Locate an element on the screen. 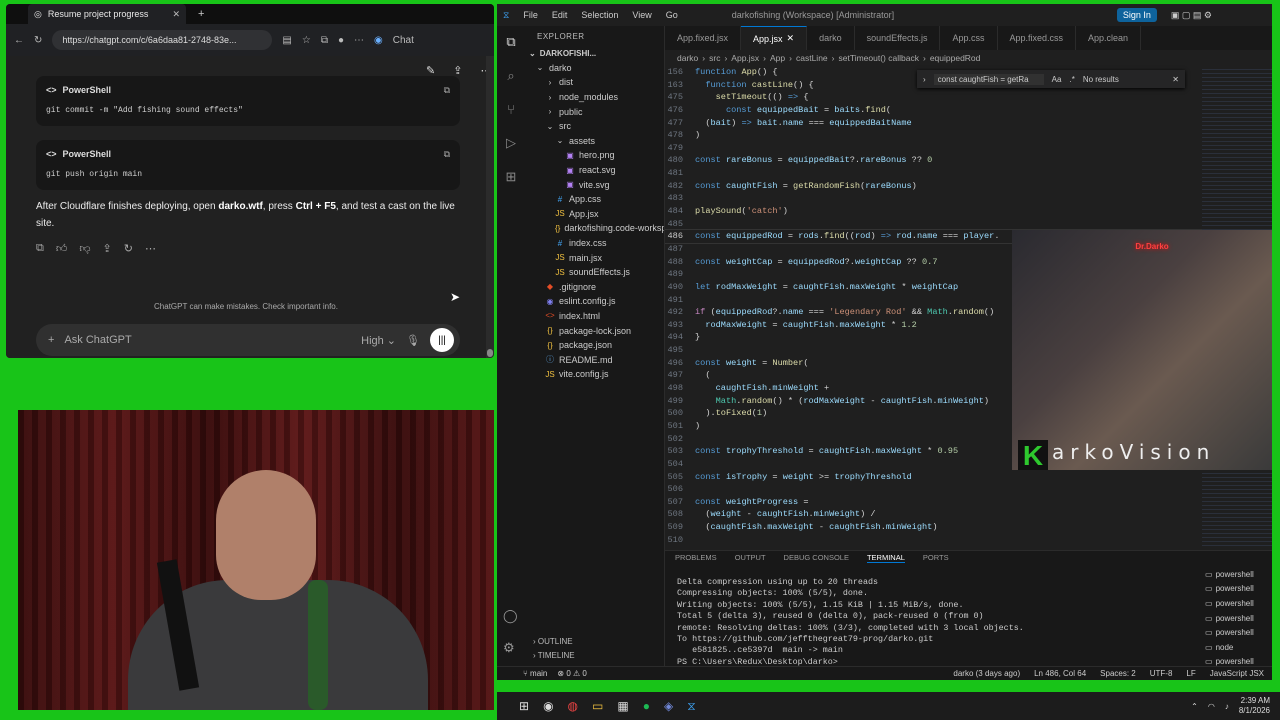 This screenshot has width=1280, height=720. vscode-taskbar-icon: ⧖ is located at coordinates (691, 706).